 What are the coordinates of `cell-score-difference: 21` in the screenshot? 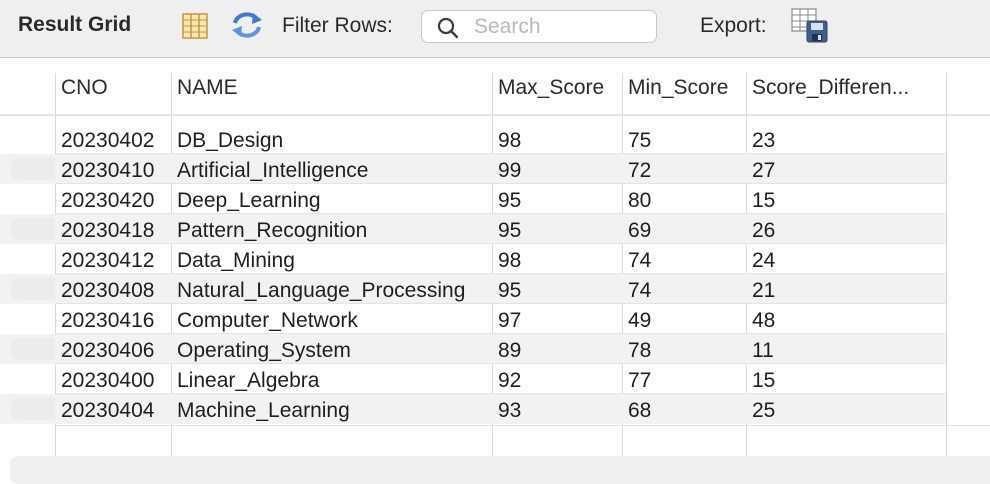 It's located at (763, 291).